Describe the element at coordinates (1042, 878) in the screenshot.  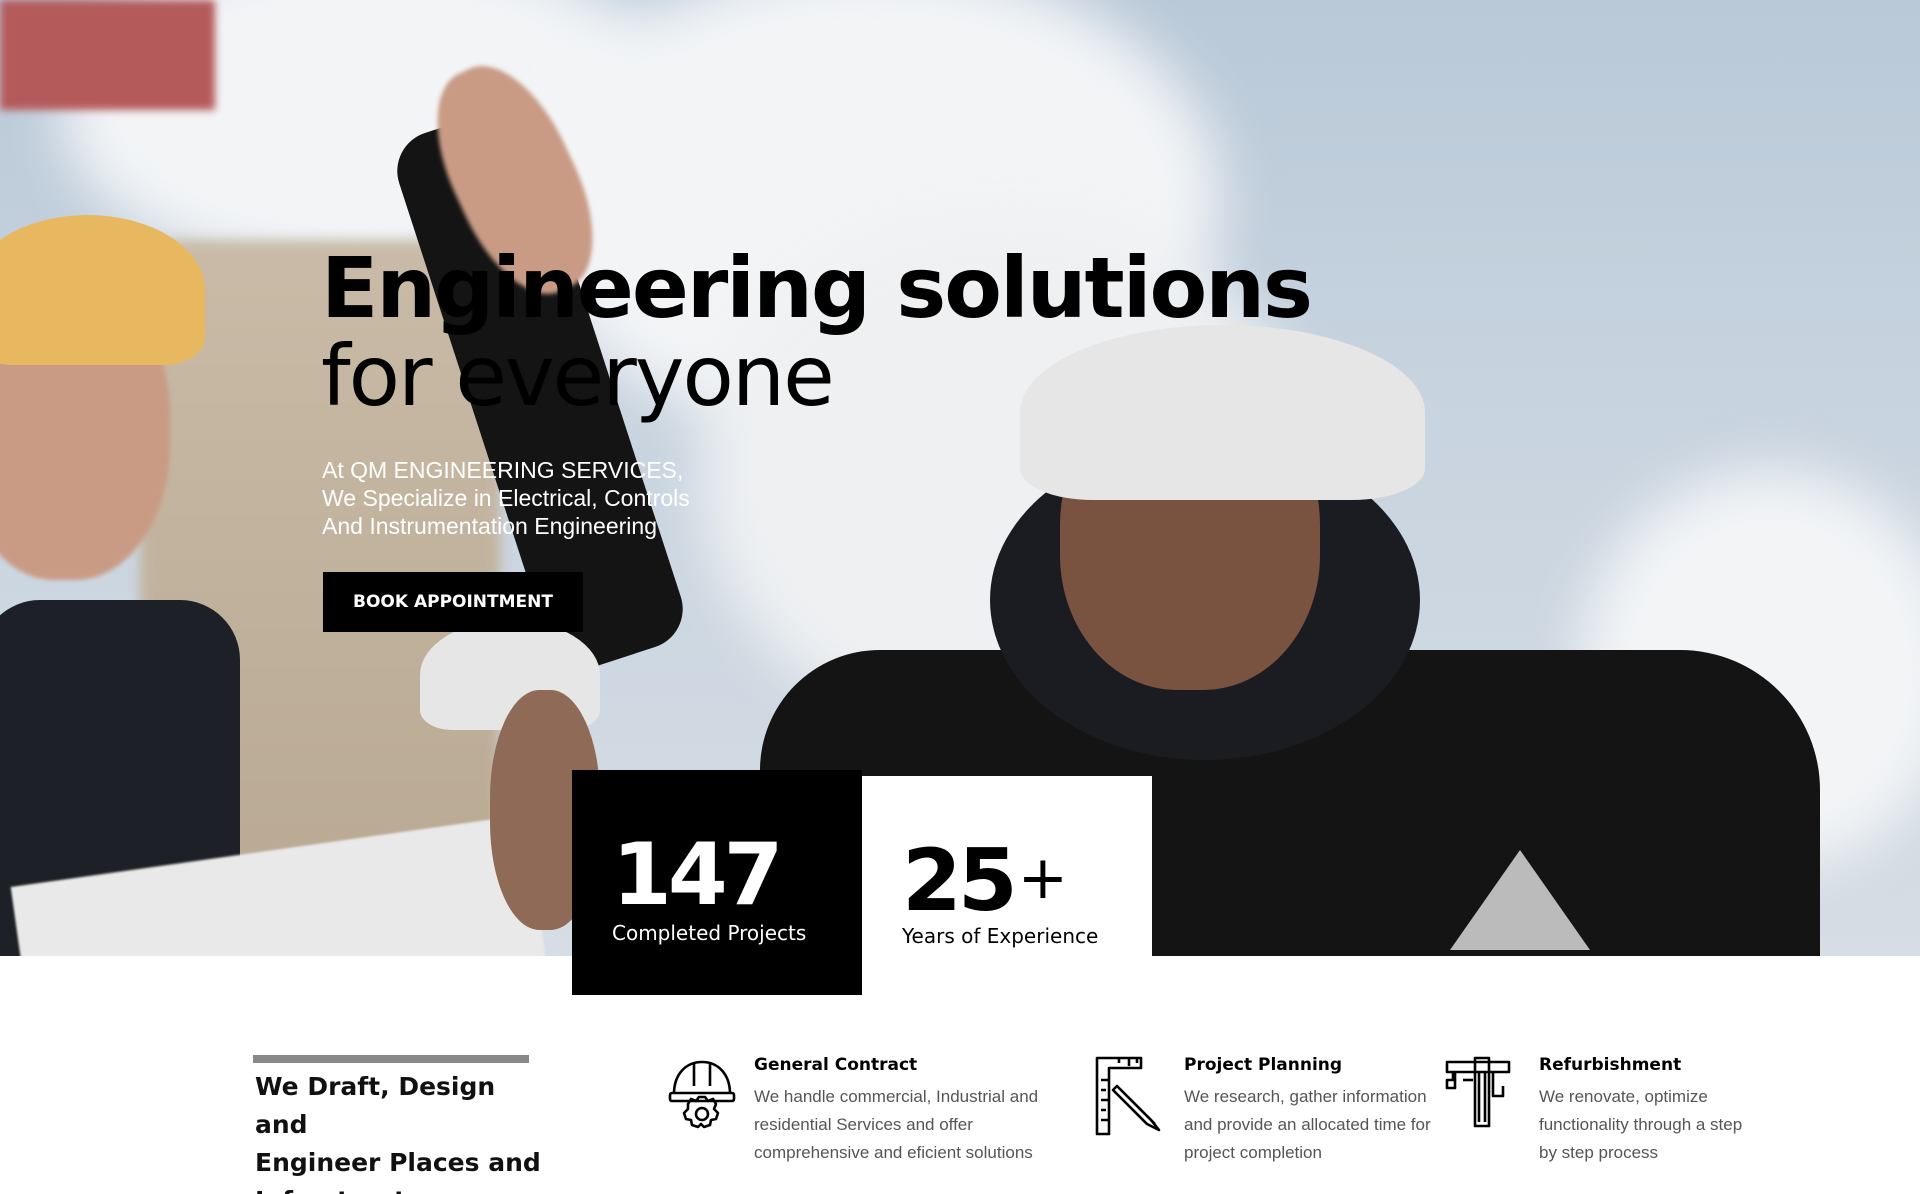
I see `stat-number-suffix: +` at that location.